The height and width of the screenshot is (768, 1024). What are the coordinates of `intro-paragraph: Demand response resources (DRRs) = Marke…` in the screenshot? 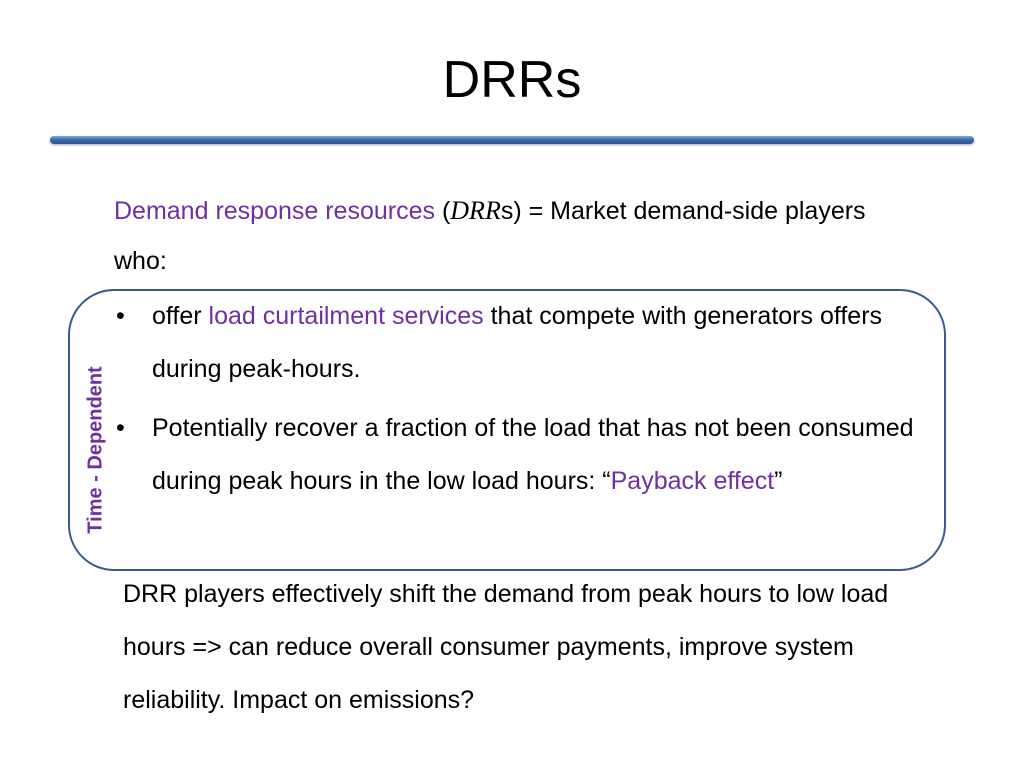 It's located at (509, 236).